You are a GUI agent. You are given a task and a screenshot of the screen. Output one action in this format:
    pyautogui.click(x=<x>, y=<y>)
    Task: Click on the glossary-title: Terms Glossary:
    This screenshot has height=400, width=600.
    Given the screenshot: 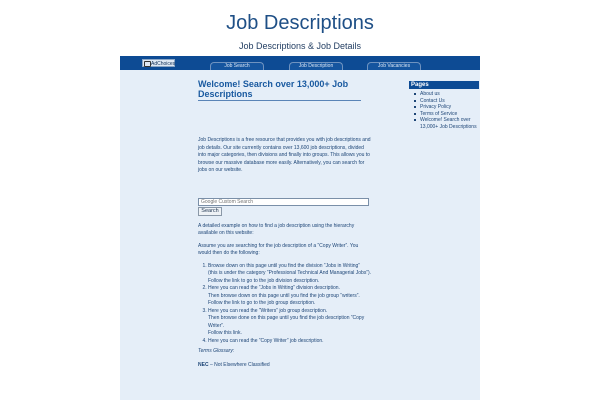 What is the action you would take?
    pyautogui.click(x=216, y=351)
    